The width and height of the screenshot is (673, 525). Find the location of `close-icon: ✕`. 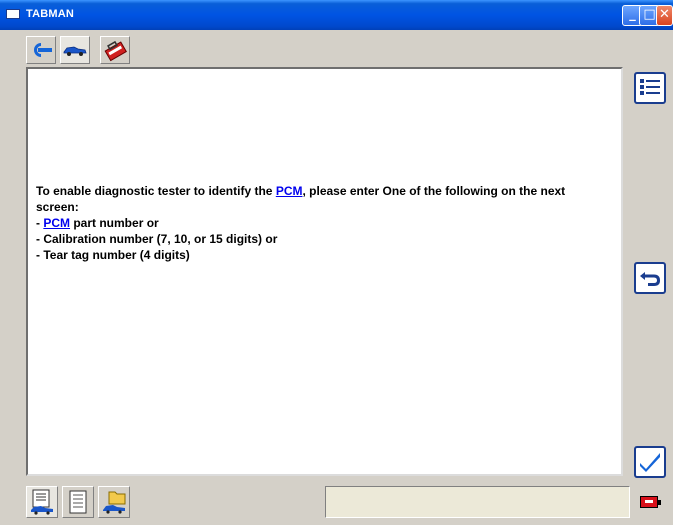

close-icon: ✕ is located at coordinates (664, 14).